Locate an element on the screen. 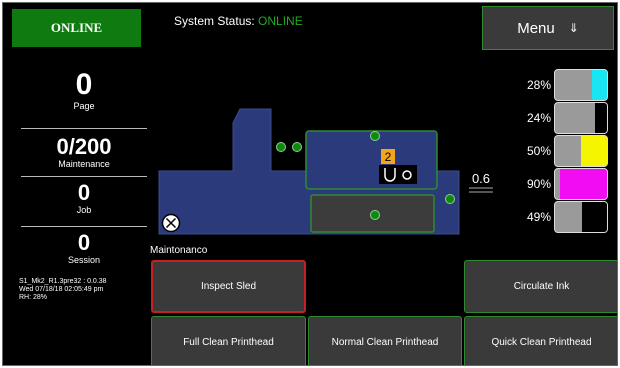 Image resolution: width=620 pixels, height=368 pixels. ink-percent: 28% is located at coordinates (538, 85).